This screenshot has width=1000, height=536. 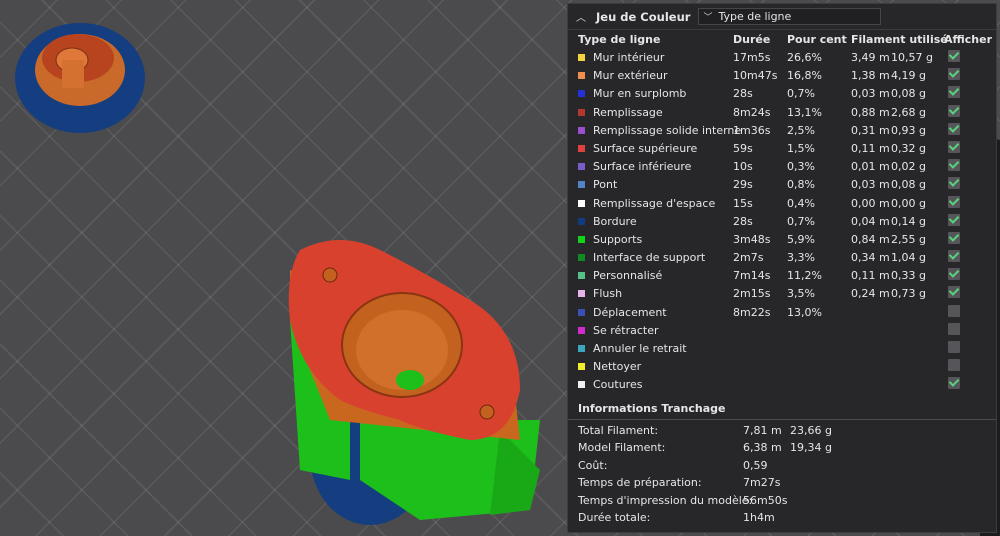 I want to click on table-row: Interface de support 2m7s 3,3% 0,34 m 1,04 g, so click(x=782, y=257).